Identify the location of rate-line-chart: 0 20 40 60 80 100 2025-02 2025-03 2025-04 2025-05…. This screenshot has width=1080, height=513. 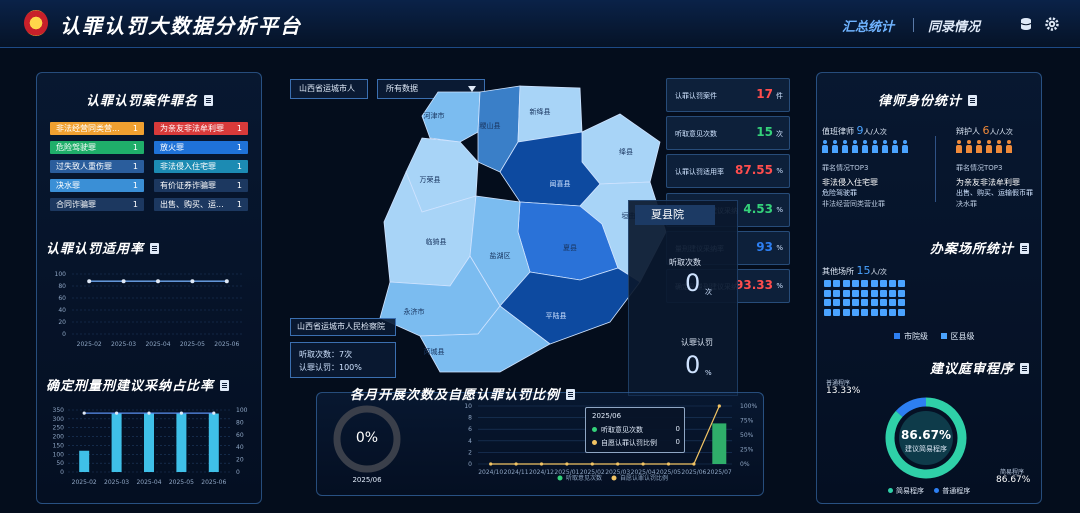
(149, 309).